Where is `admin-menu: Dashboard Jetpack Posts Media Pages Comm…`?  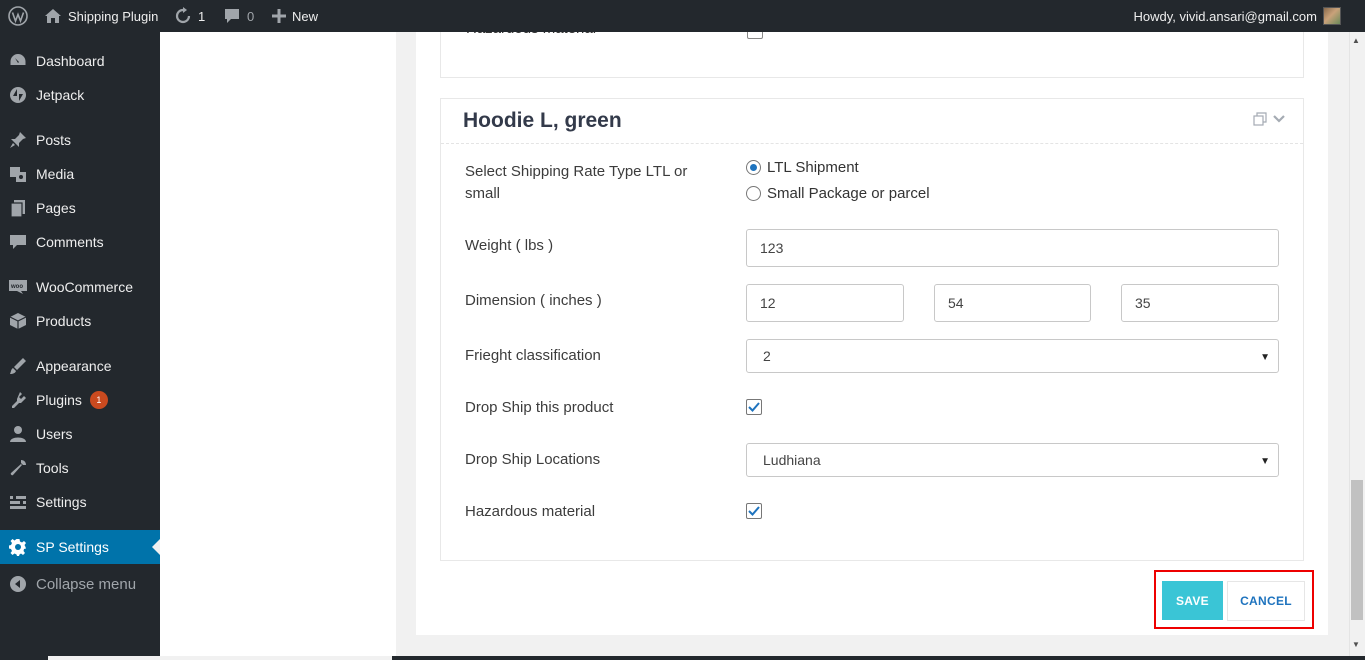
admin-menu: Dashboard Jetpack Posts Media Pages Comm… is located at coordinates (80, 346).